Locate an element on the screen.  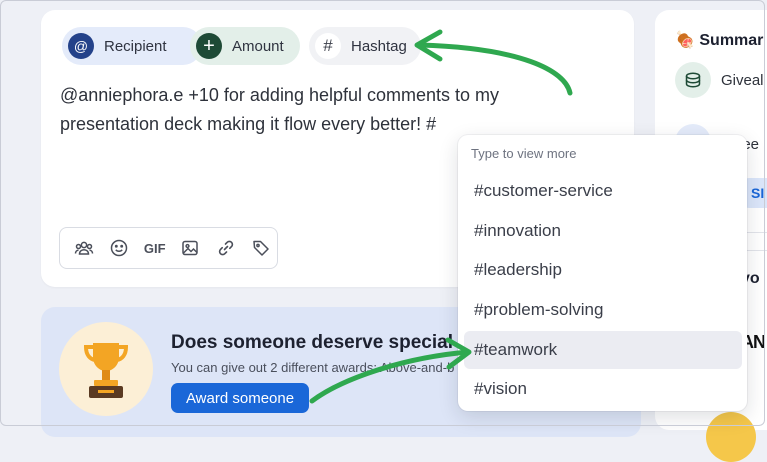
hashtag-chip: # Hashtag is located at coordinates (365, 46).